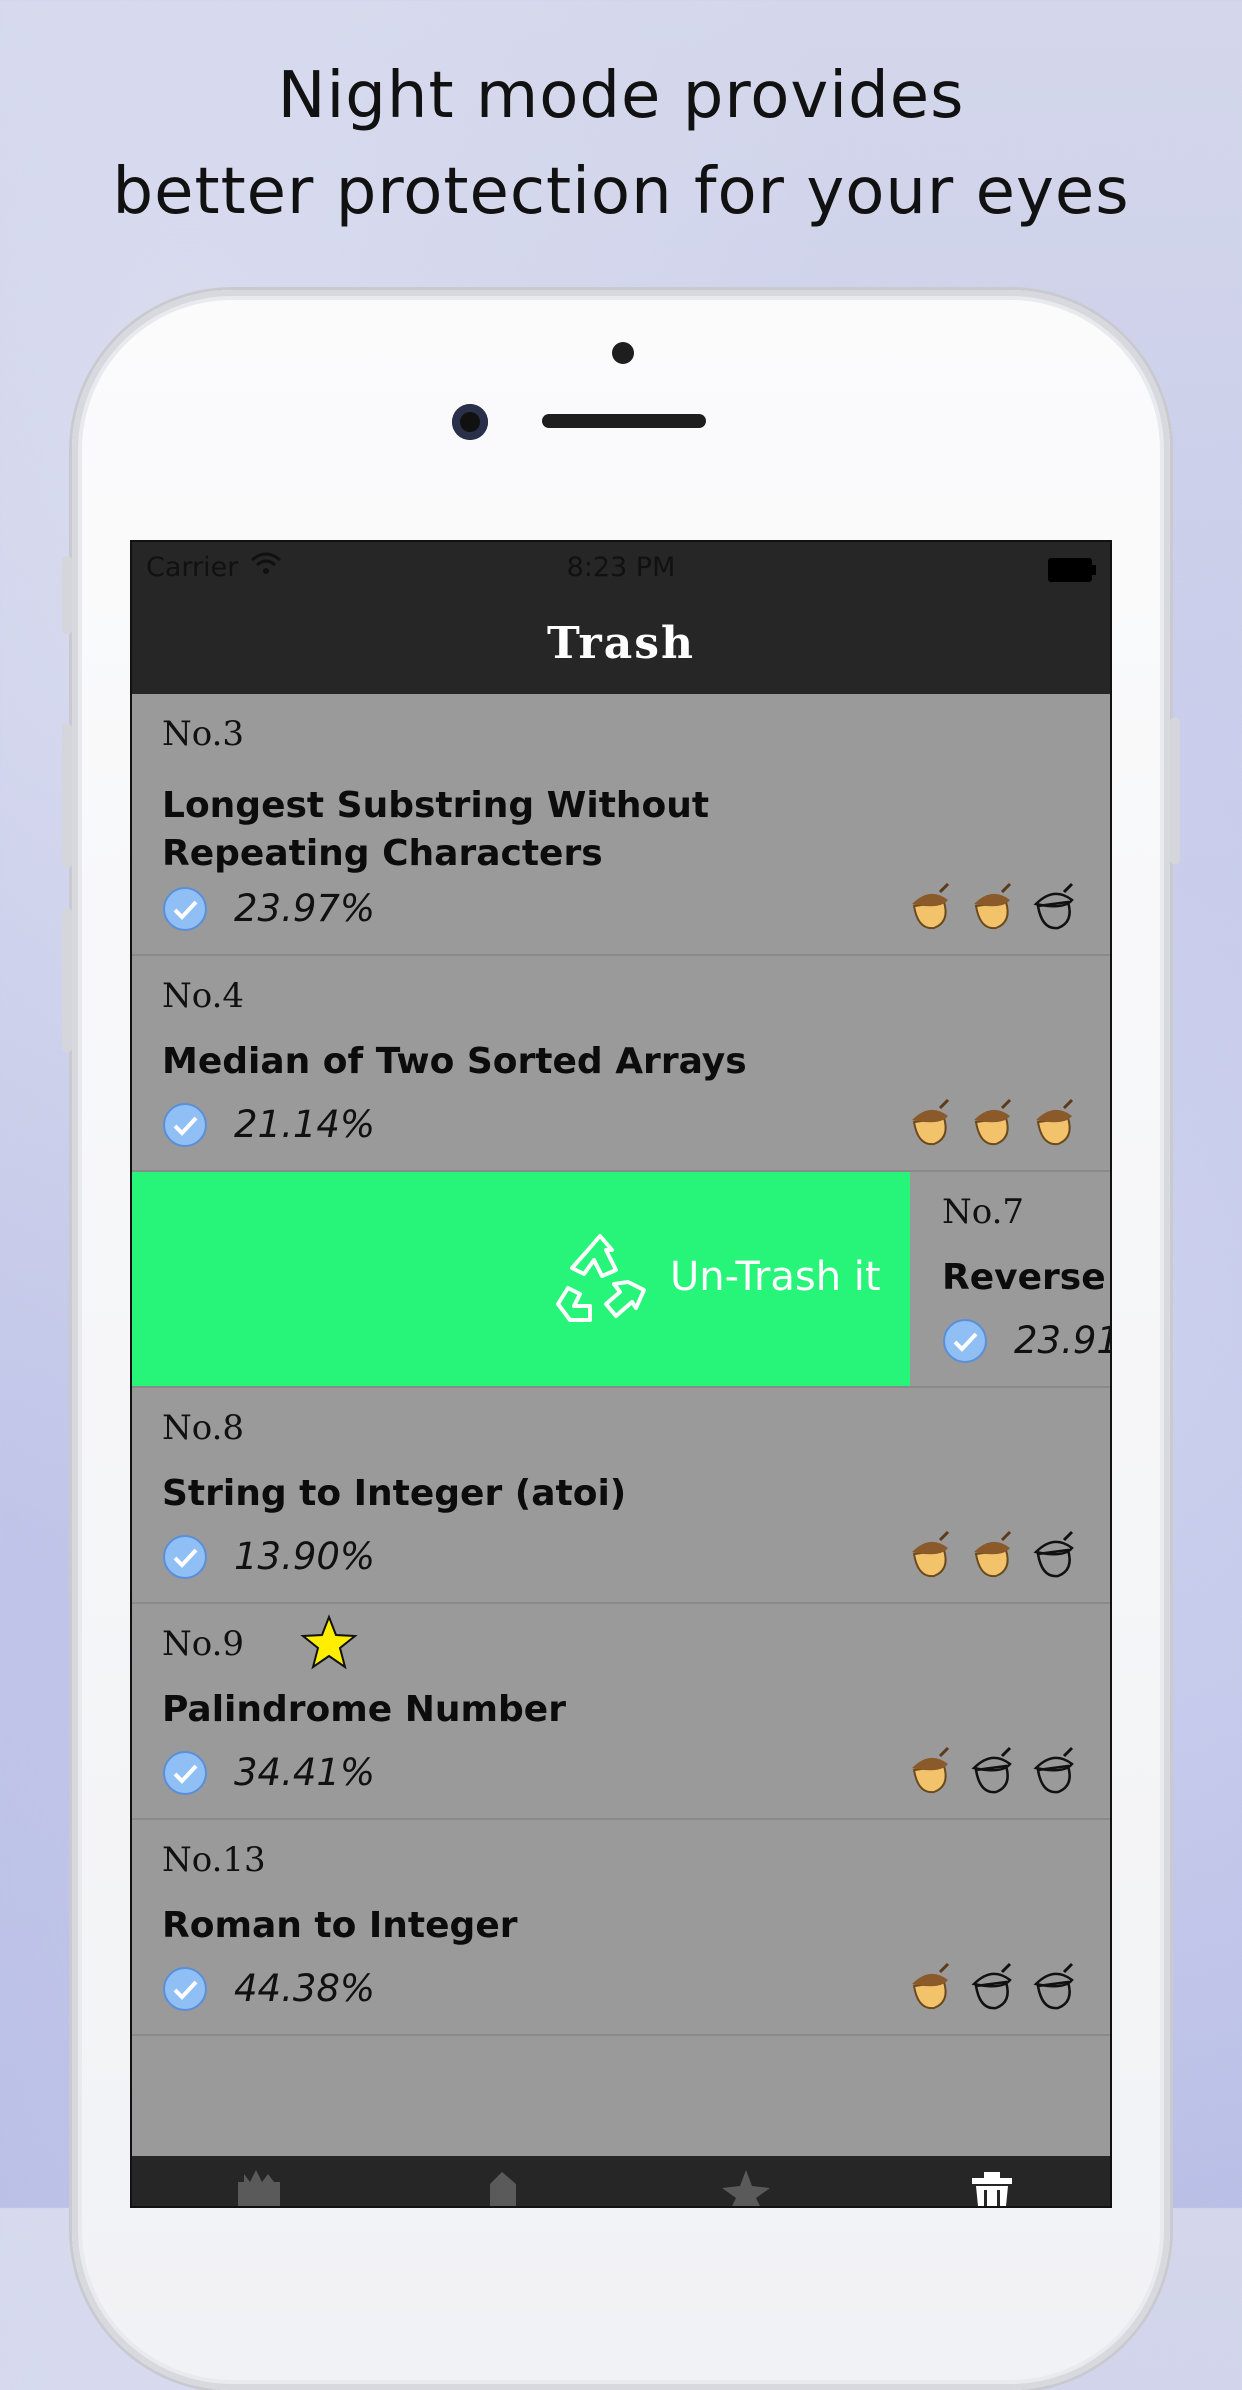 The width and height of the screenshot is (1242, 2390). Describe the element at coordinates (214, 1860) in the screenshot. I see `problem-number: No.13` at that location.